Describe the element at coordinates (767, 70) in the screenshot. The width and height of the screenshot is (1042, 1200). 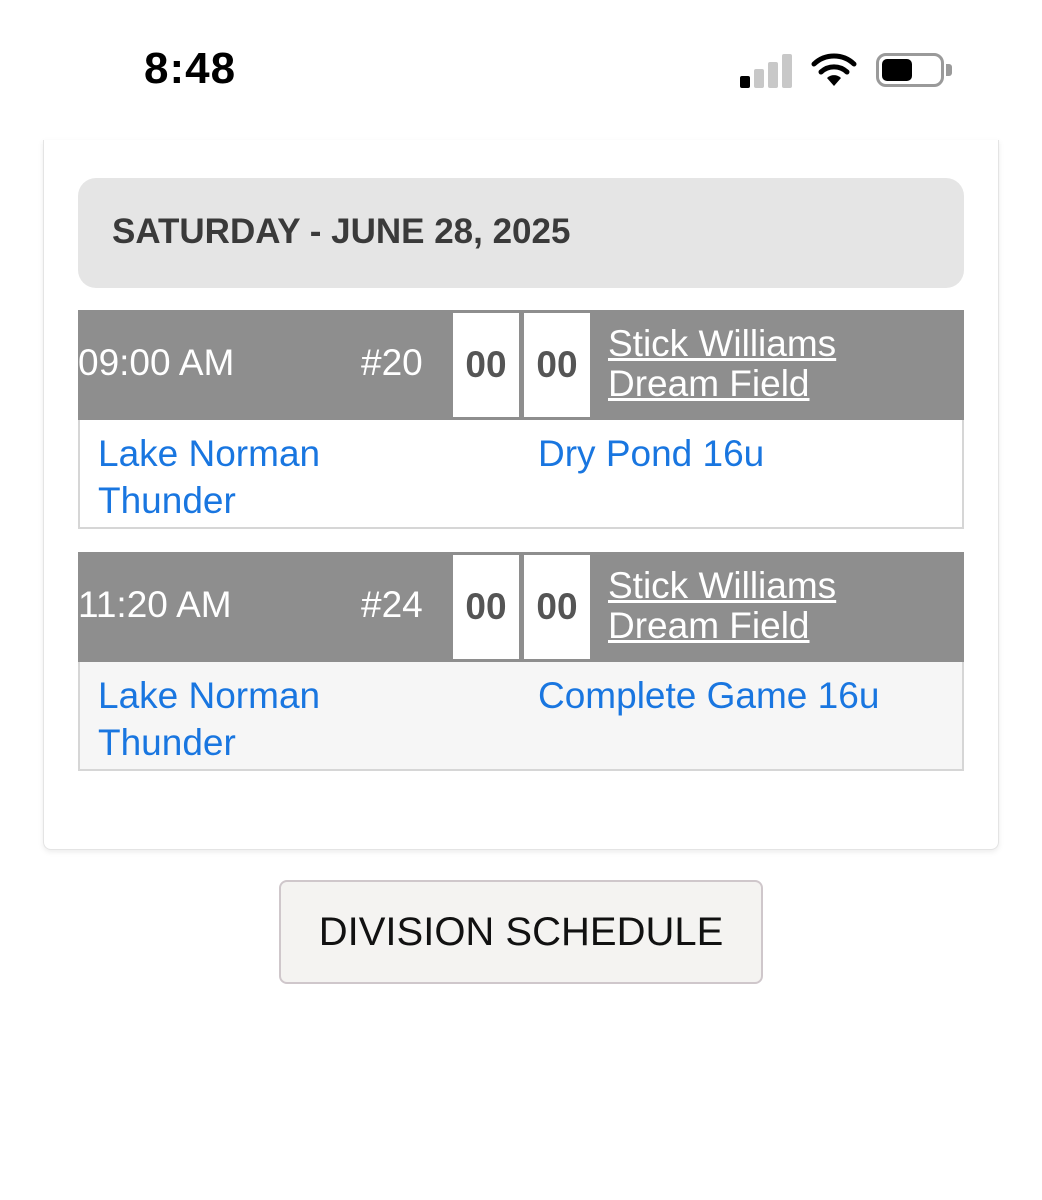
I see `cellular-signal-icon` at that location.